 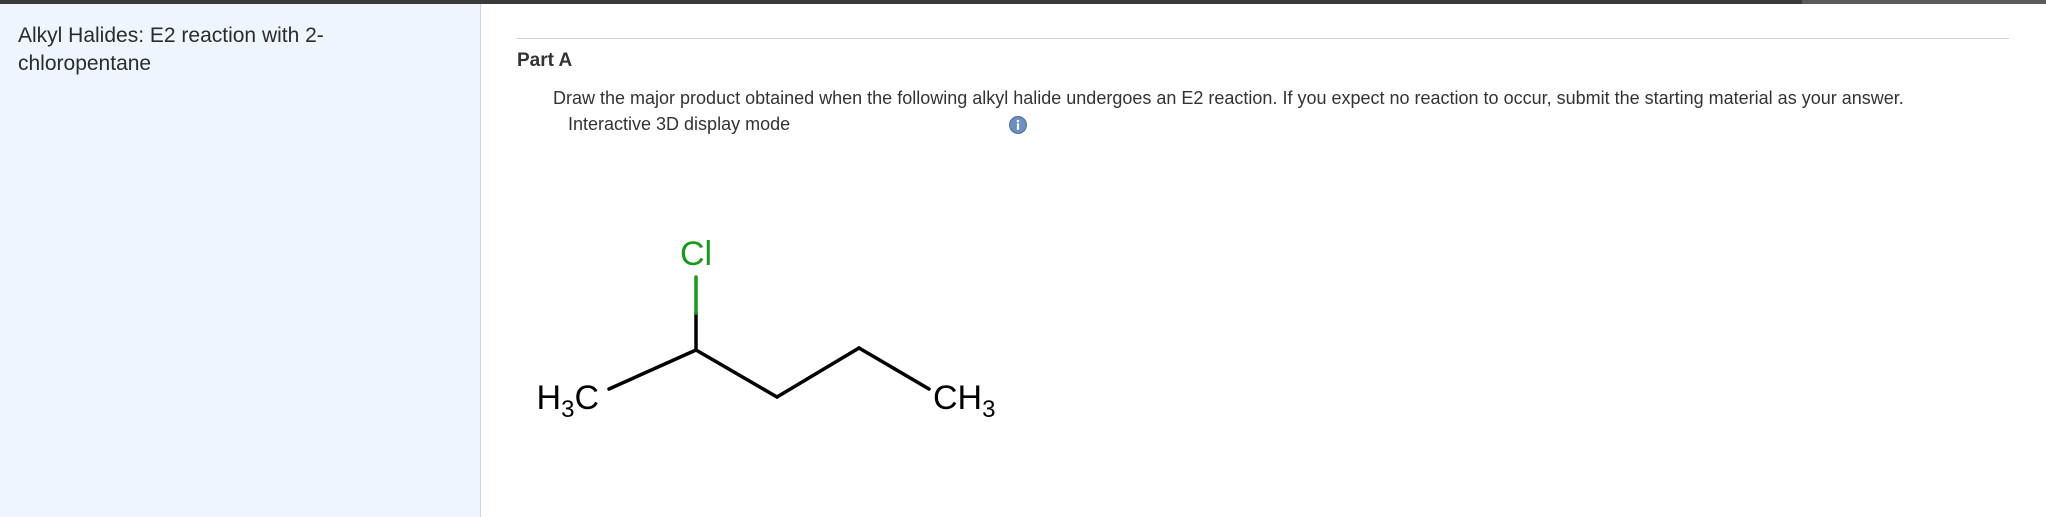 I want to click on bond-c1-c2, so click(x=652, y=369).